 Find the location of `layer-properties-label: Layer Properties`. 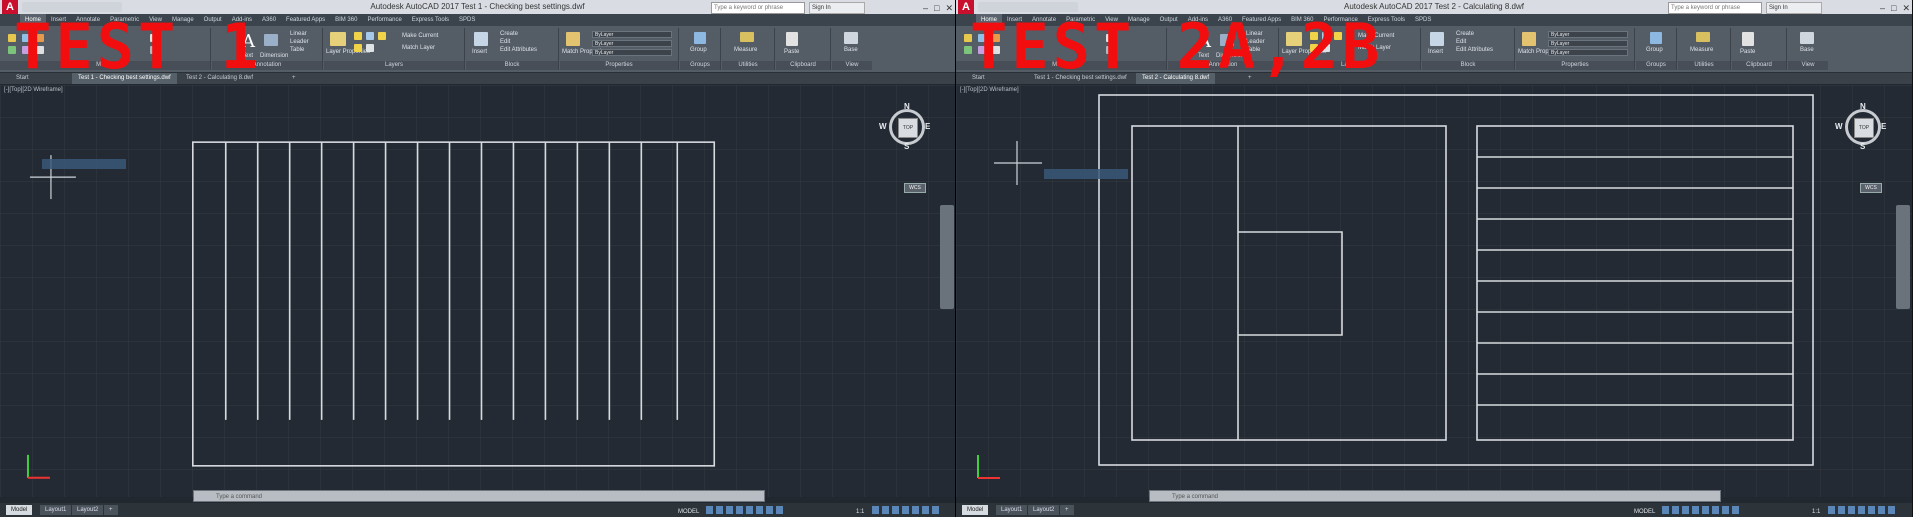

layer-properties-label: Layer Properties is located at coordinates (348, 52).